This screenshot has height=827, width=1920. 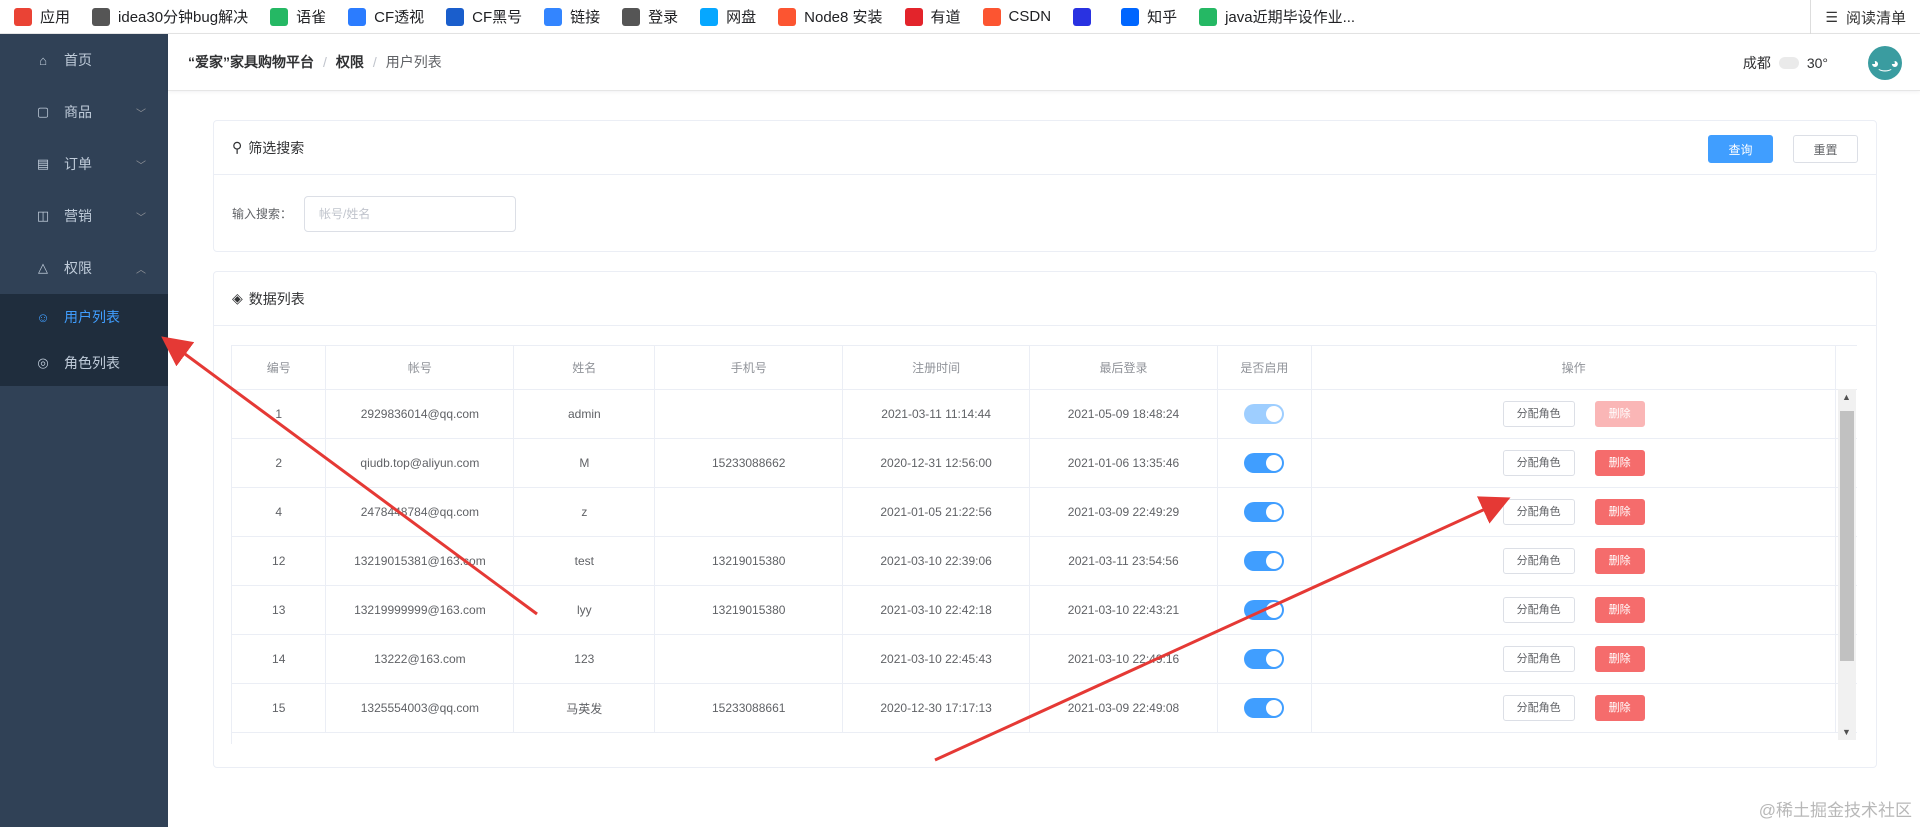 I want to click on cell-reg: 2021-03-11 11:14:44, so click(x=936, y=414).